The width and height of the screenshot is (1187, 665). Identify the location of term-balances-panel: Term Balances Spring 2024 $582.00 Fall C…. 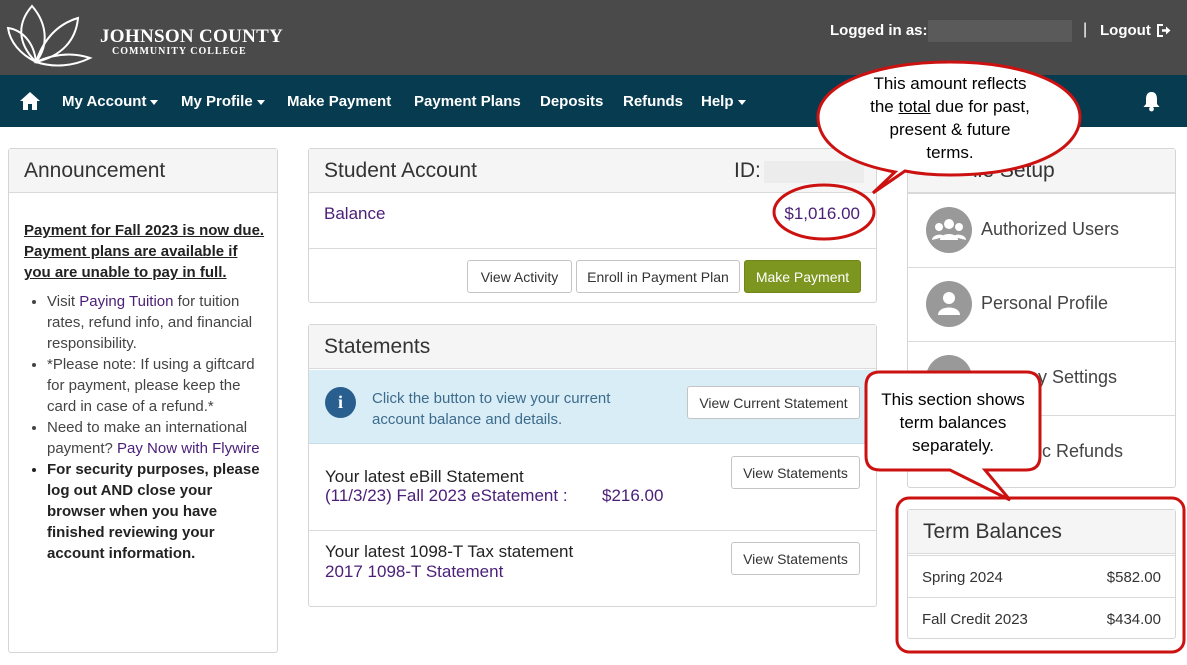
(1041, 574).